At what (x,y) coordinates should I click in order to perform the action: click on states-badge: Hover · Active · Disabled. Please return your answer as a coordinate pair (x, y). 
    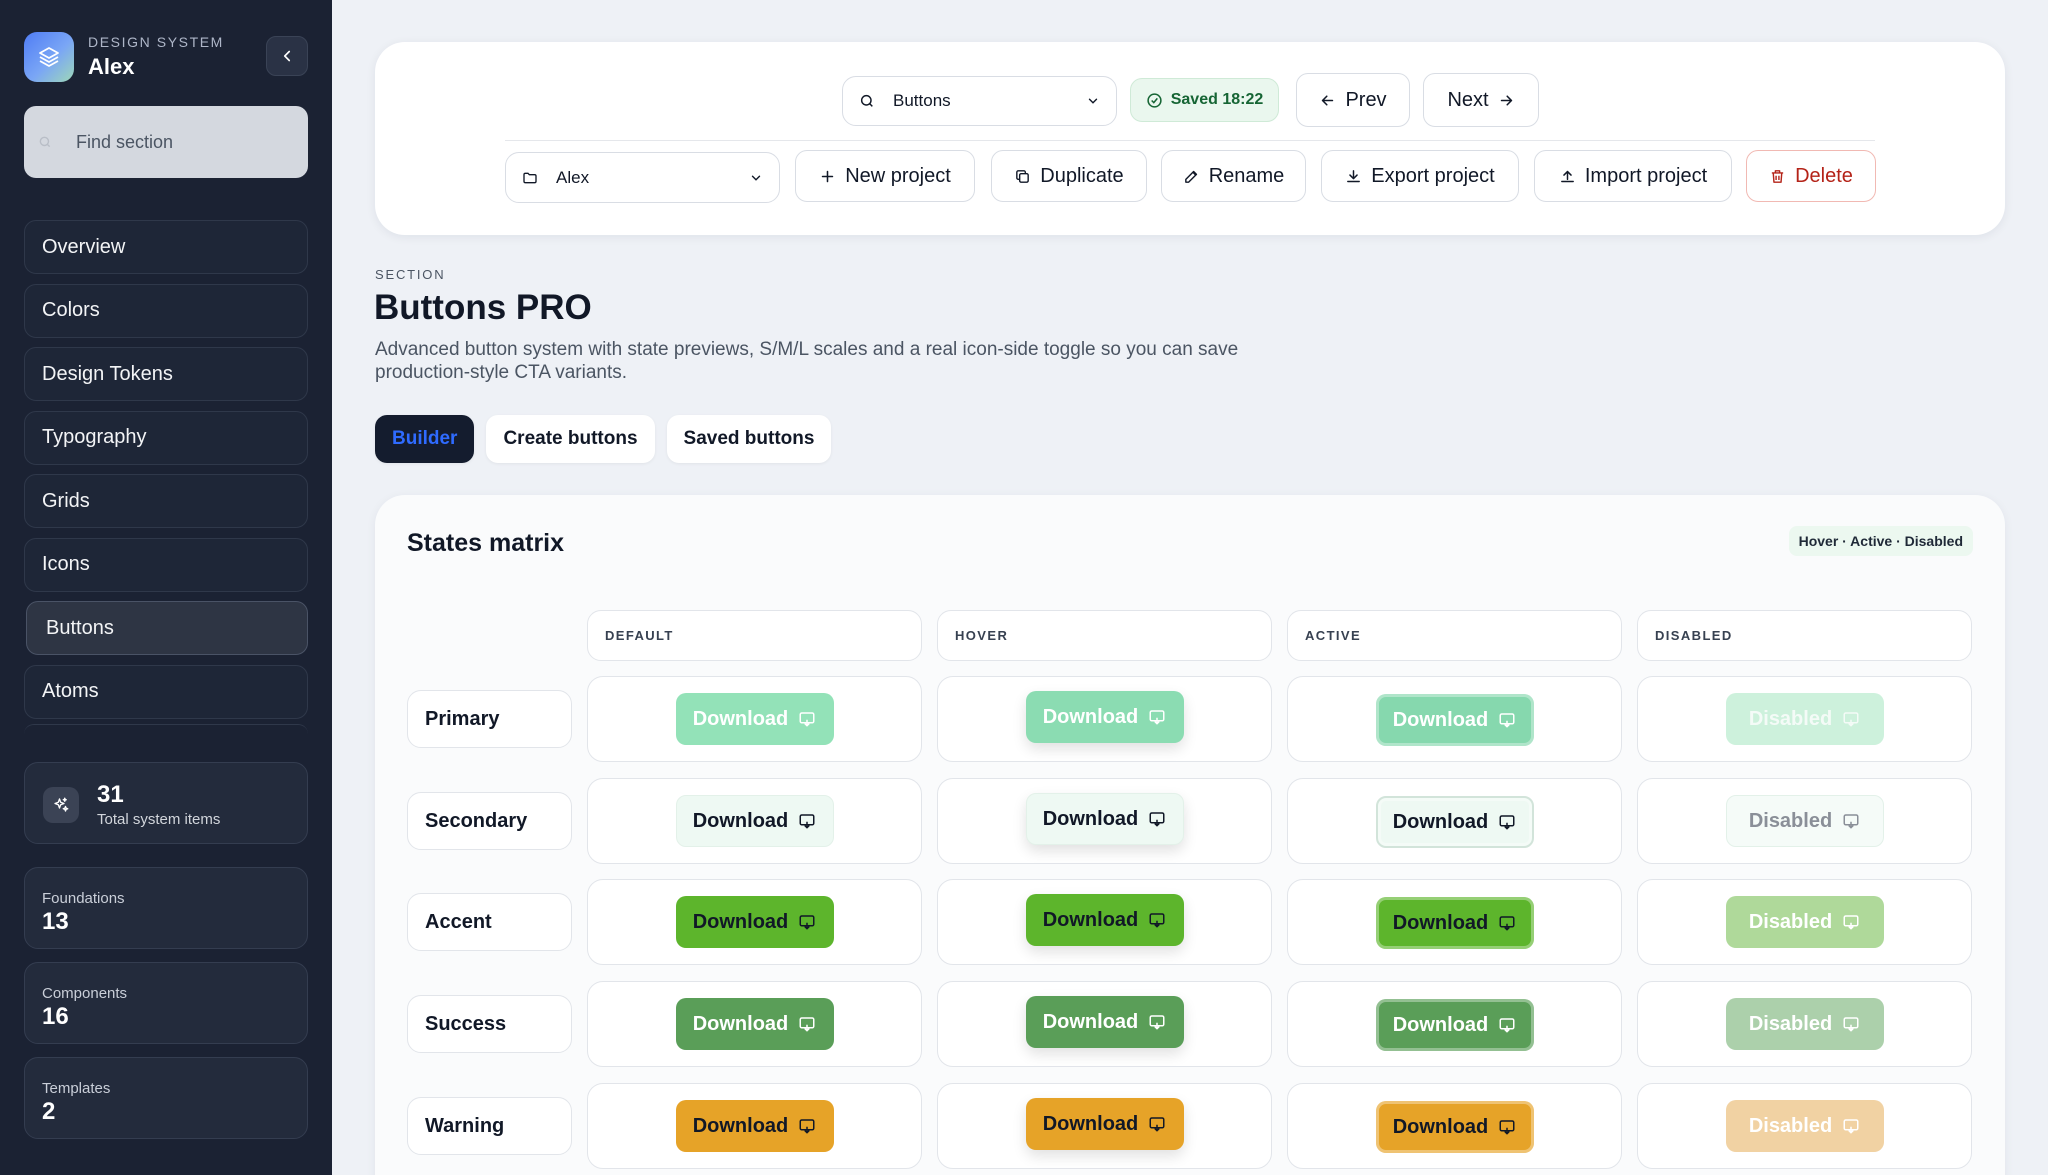
    Looking at the image, I should click on (1880, 541).